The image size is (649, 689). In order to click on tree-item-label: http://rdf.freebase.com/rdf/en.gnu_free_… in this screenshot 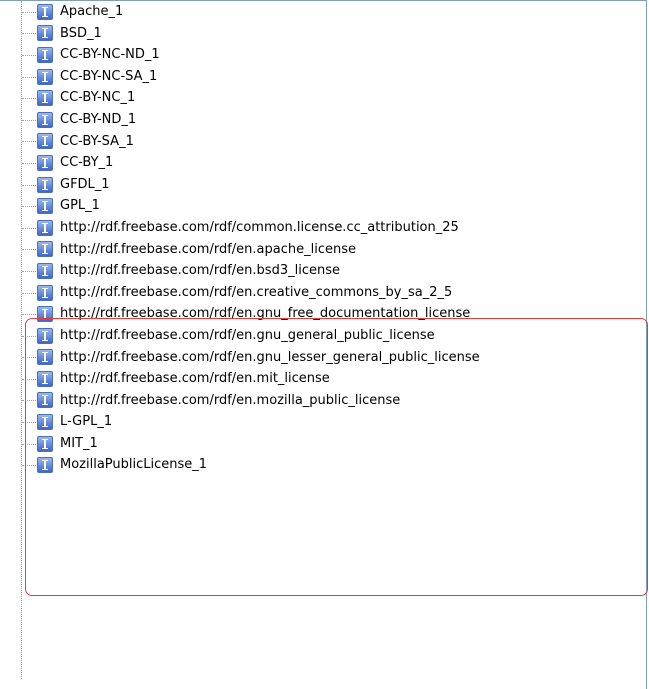, I will do `click(265, 314)`.